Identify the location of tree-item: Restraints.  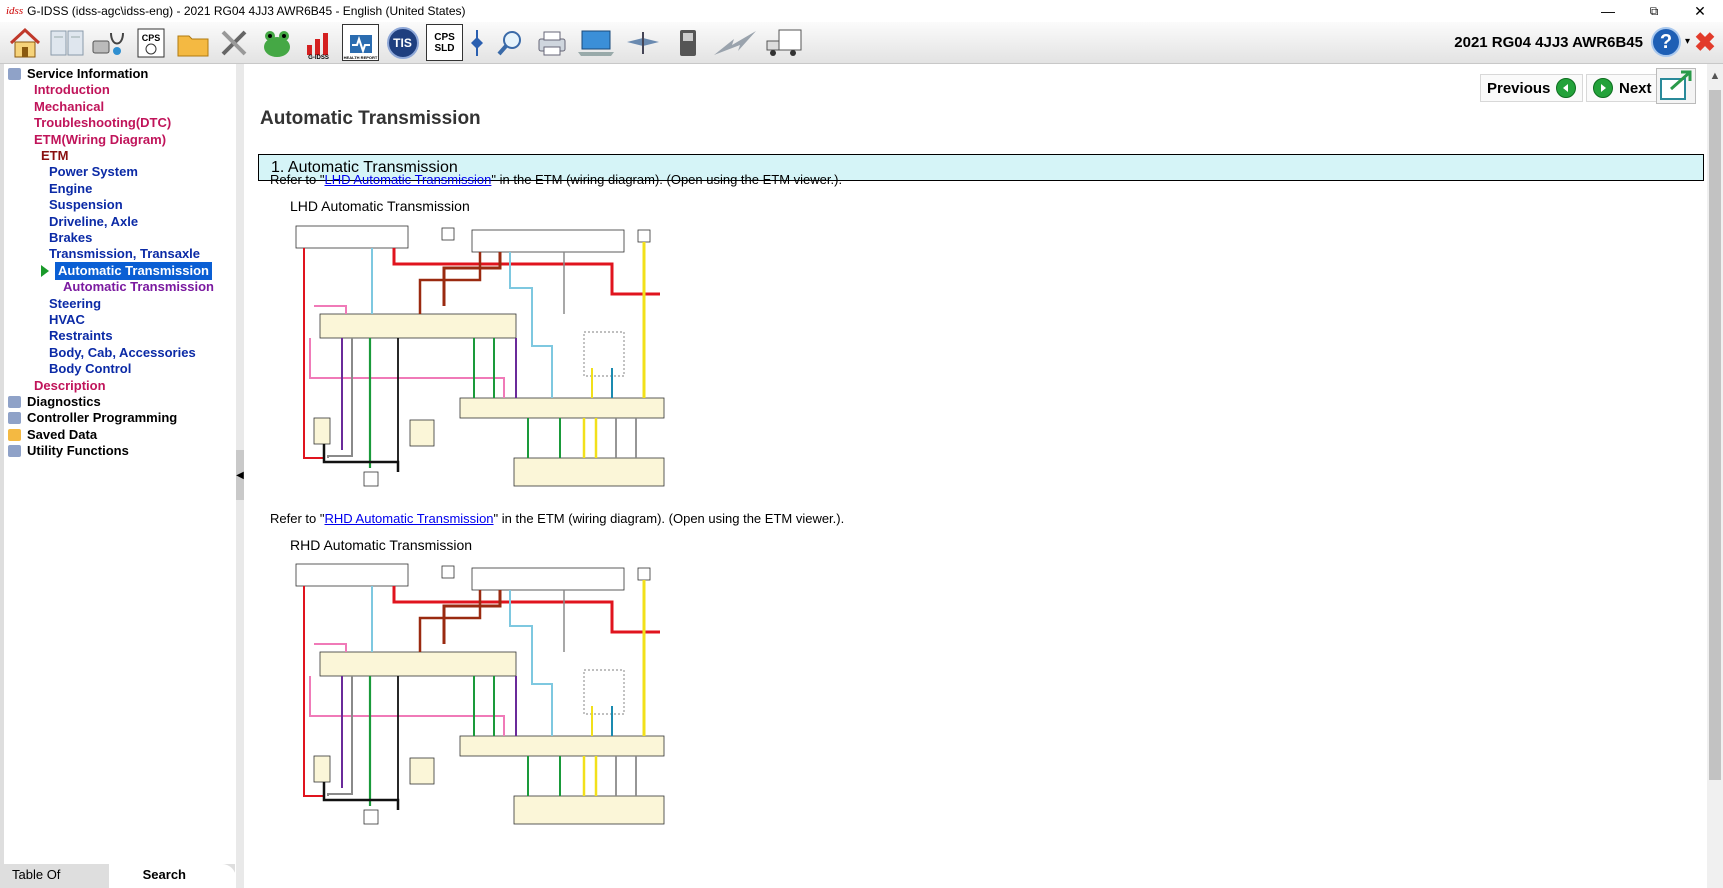
(81, 336).